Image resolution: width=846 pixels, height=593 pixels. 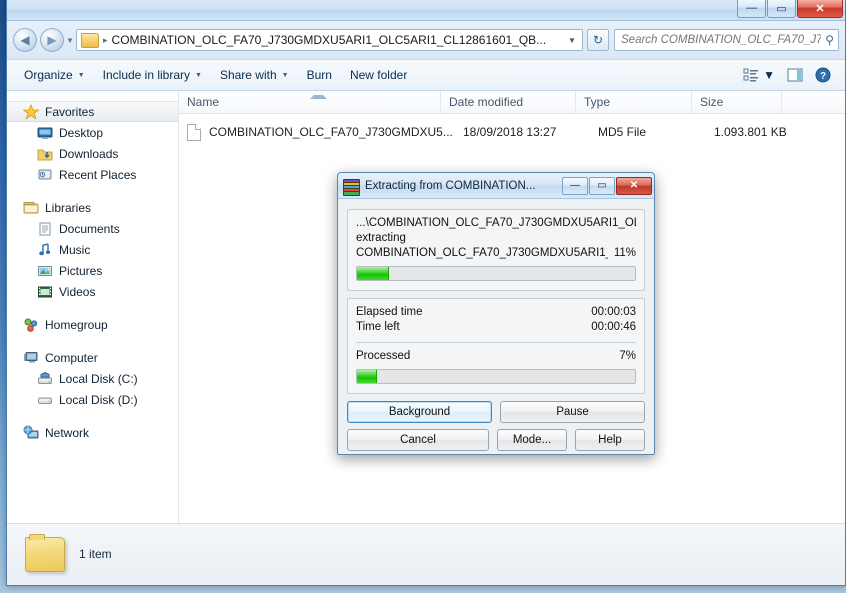 What do you see at coordinates (508, 102) in the screenshot?
I see `column-header-date-modified: Date modified` at bounding box center [508, 102].